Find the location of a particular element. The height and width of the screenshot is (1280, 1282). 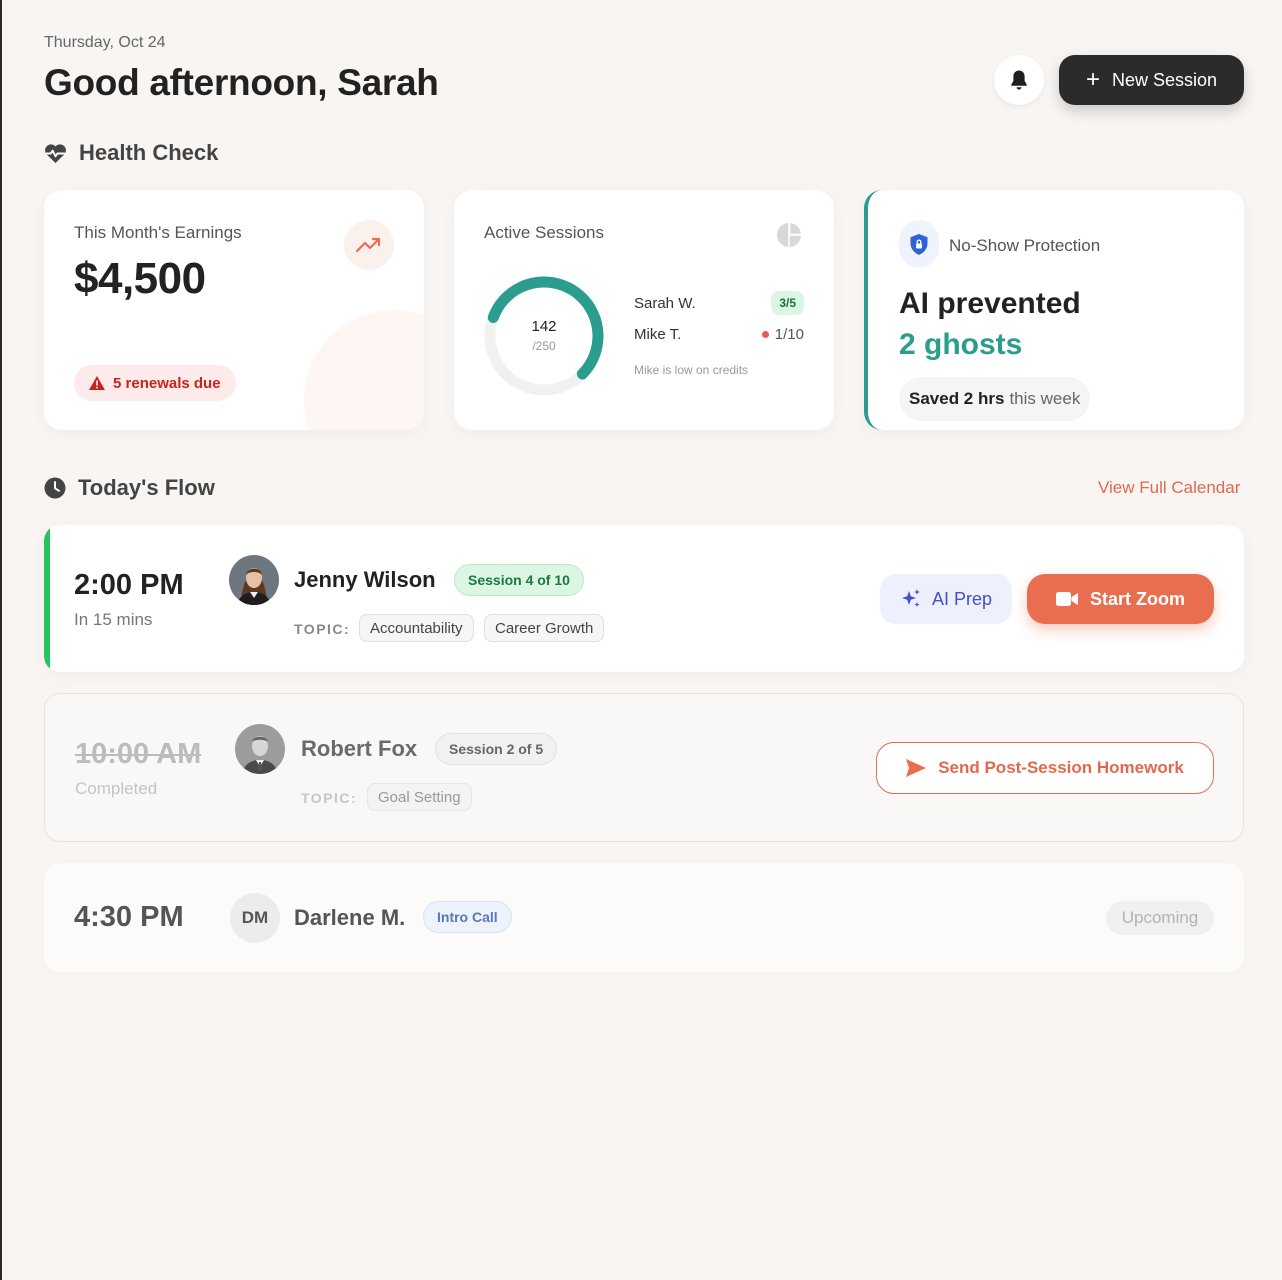

session-time: 10:00 AM is located at coordinates (138, 754).